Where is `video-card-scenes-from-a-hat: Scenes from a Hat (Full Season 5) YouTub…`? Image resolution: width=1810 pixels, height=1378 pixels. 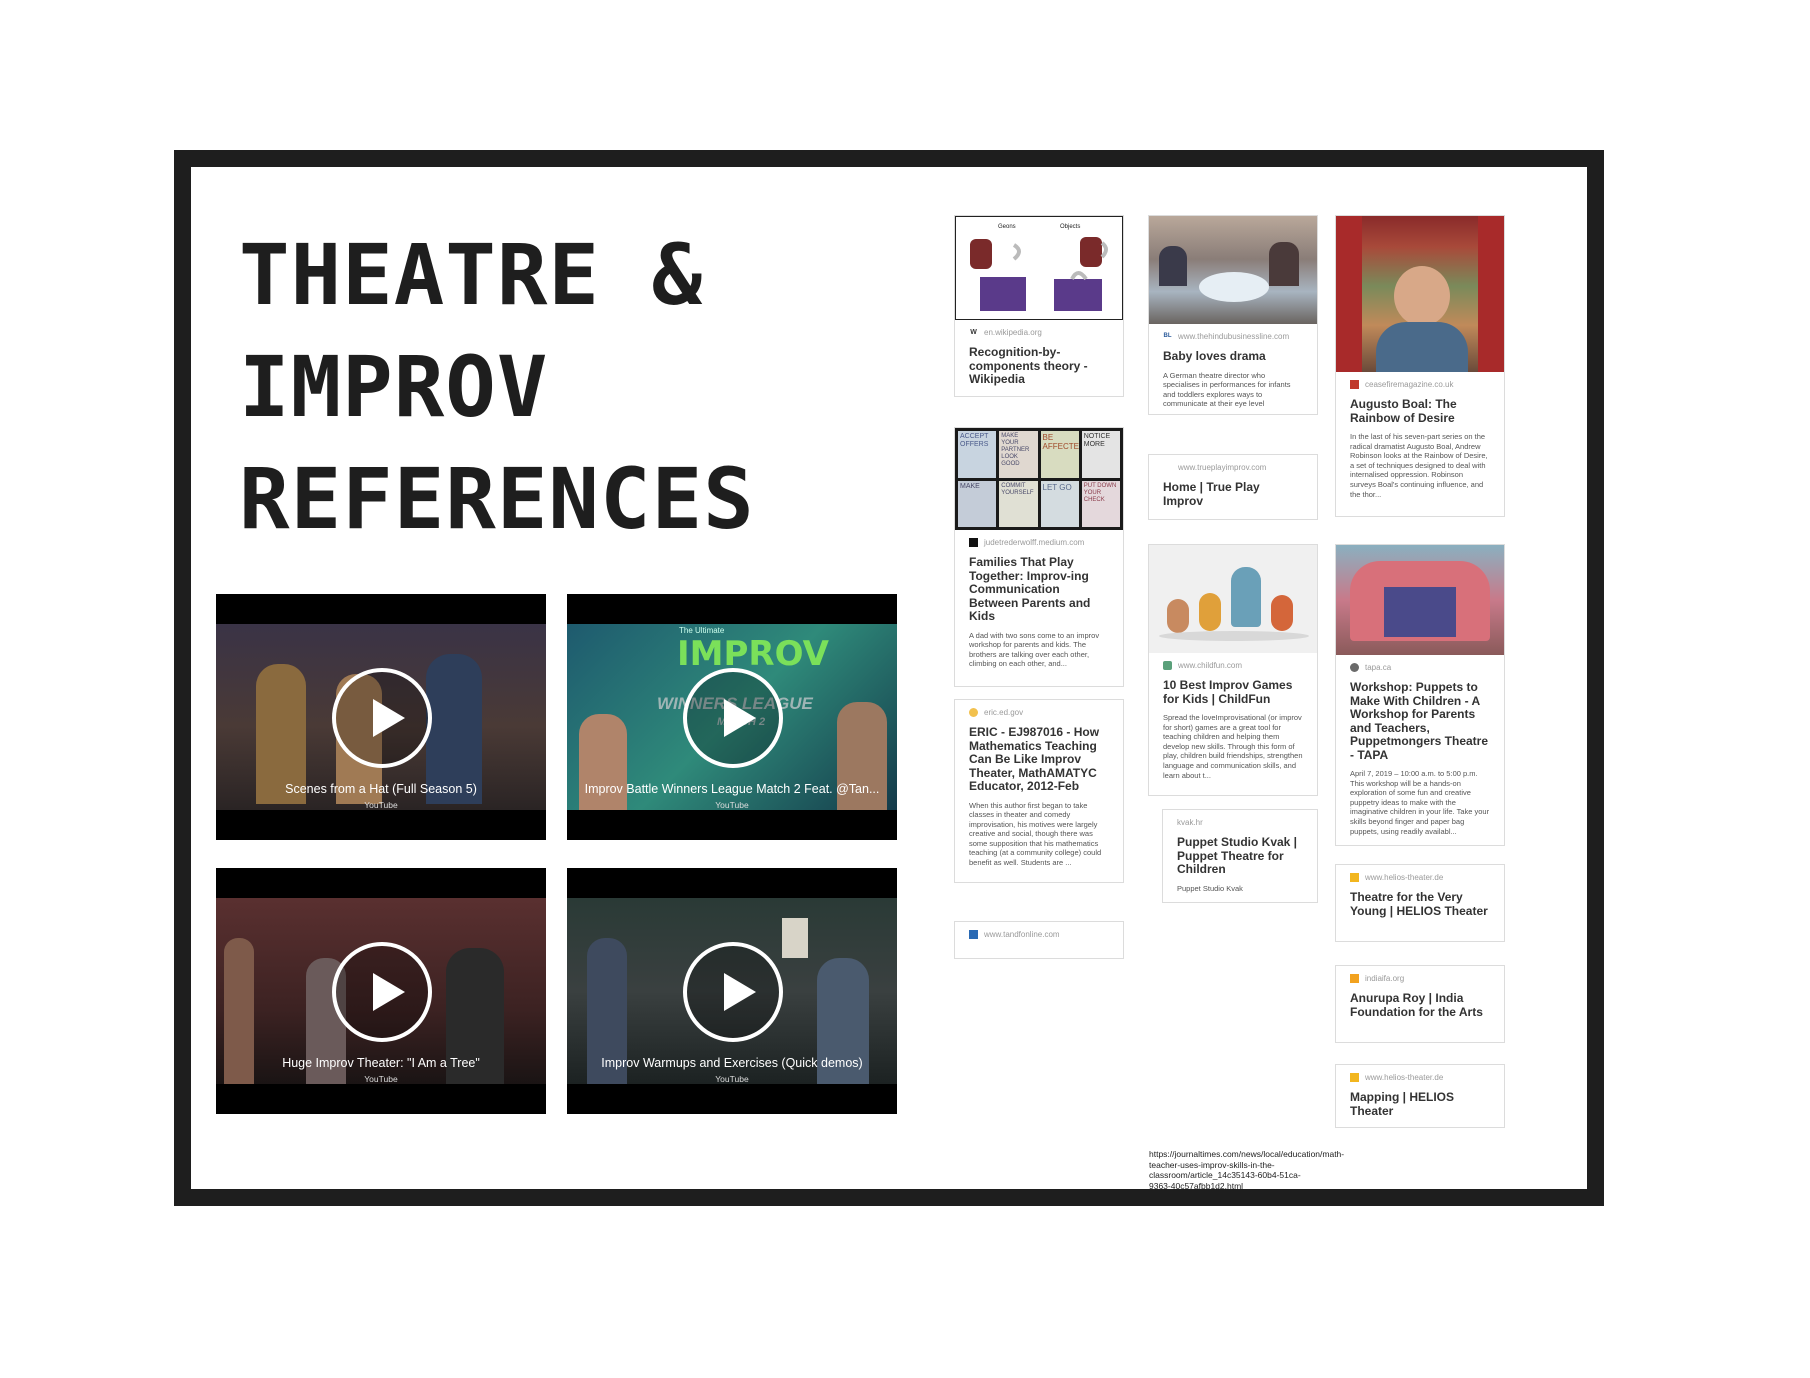
video-card-scenes-from-a-hat: Scenes from a Hat (Full Season 5) YouTub… is located at coordinates (381, 717).